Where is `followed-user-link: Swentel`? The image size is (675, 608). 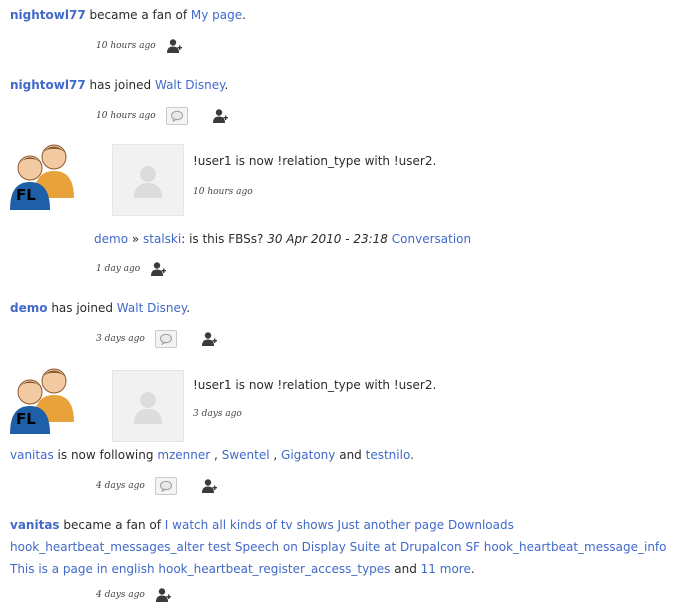
followed-user-link: Swentel is located at coordinates (246, 455).